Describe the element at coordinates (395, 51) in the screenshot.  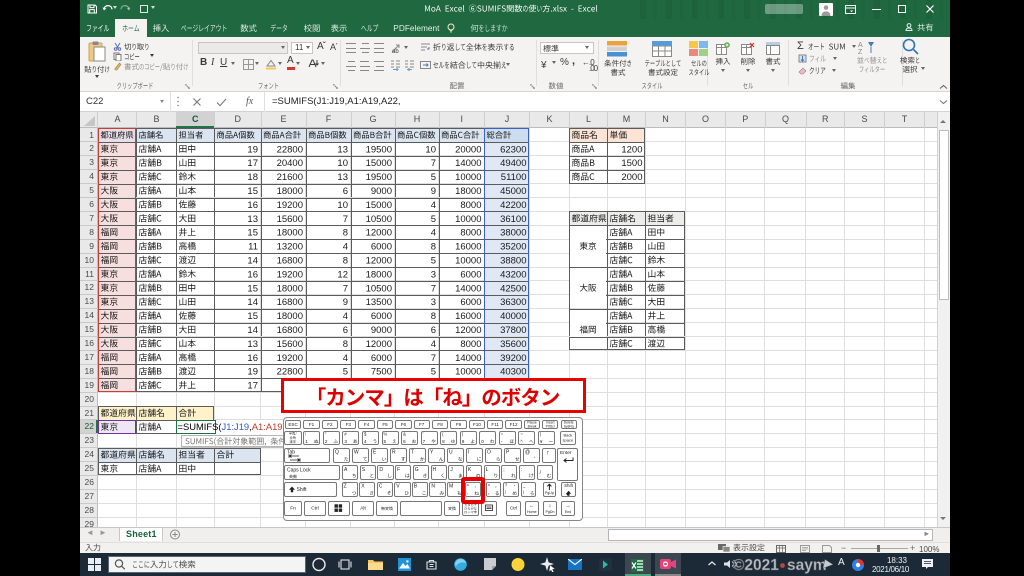
I see `svg-text: ab` at that location.